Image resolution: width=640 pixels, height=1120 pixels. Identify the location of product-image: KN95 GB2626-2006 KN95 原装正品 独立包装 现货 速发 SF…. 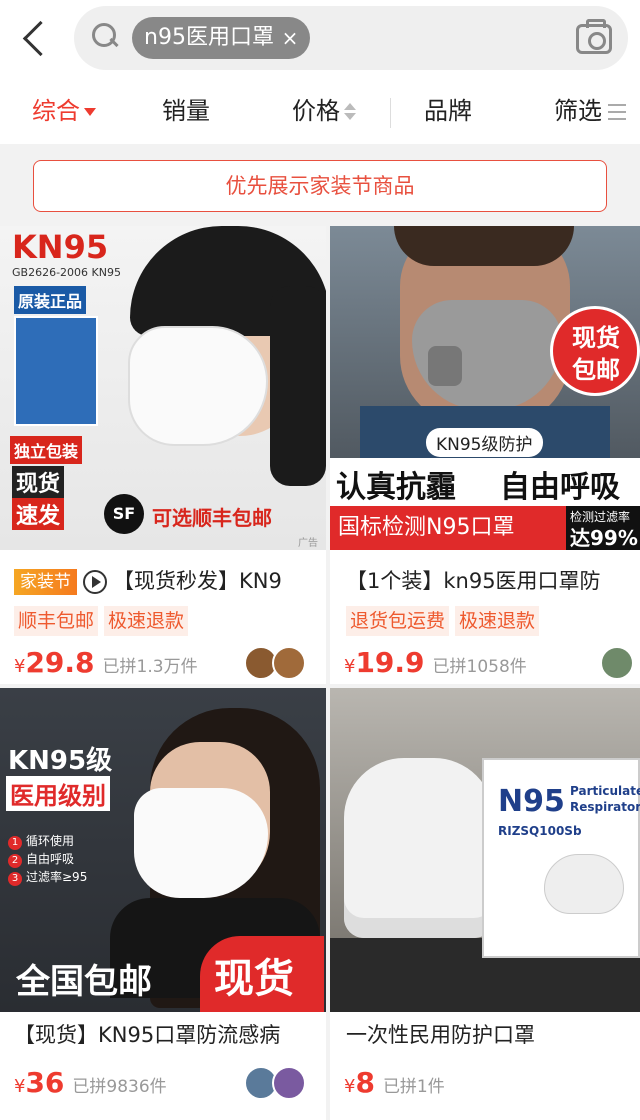
(163, 388).